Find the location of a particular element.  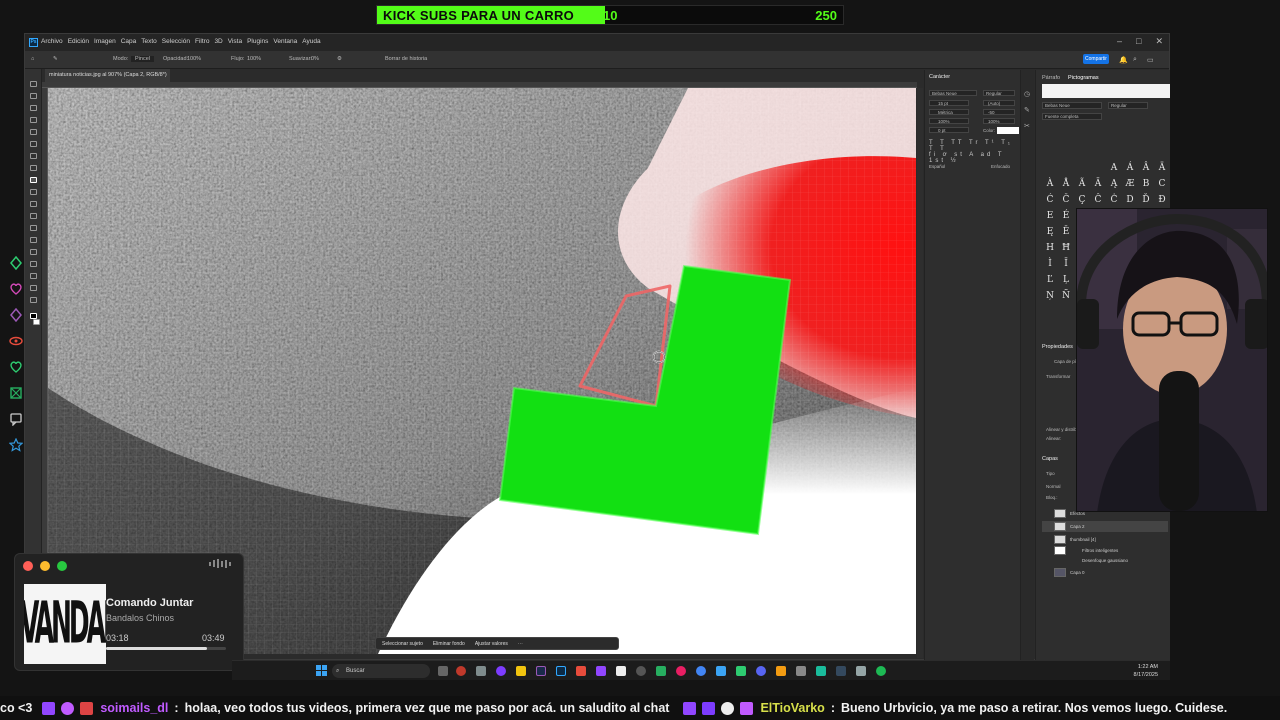

app-icon-white is located at coordinates (621, 671).